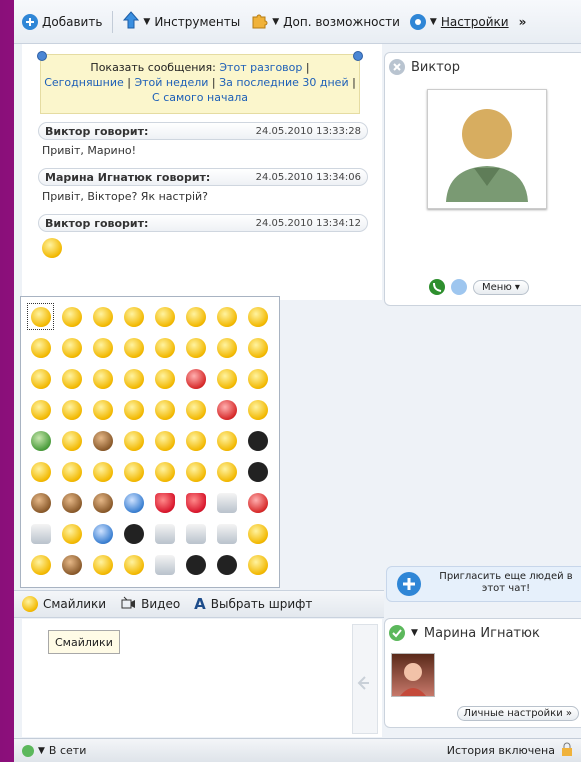 The image size is (581, 762). What do you see at coordinates (483, 584) in the screenshot?
I see `invite-button: Пригласить еще людей в этот чат!` at bounding box center [483, 584].